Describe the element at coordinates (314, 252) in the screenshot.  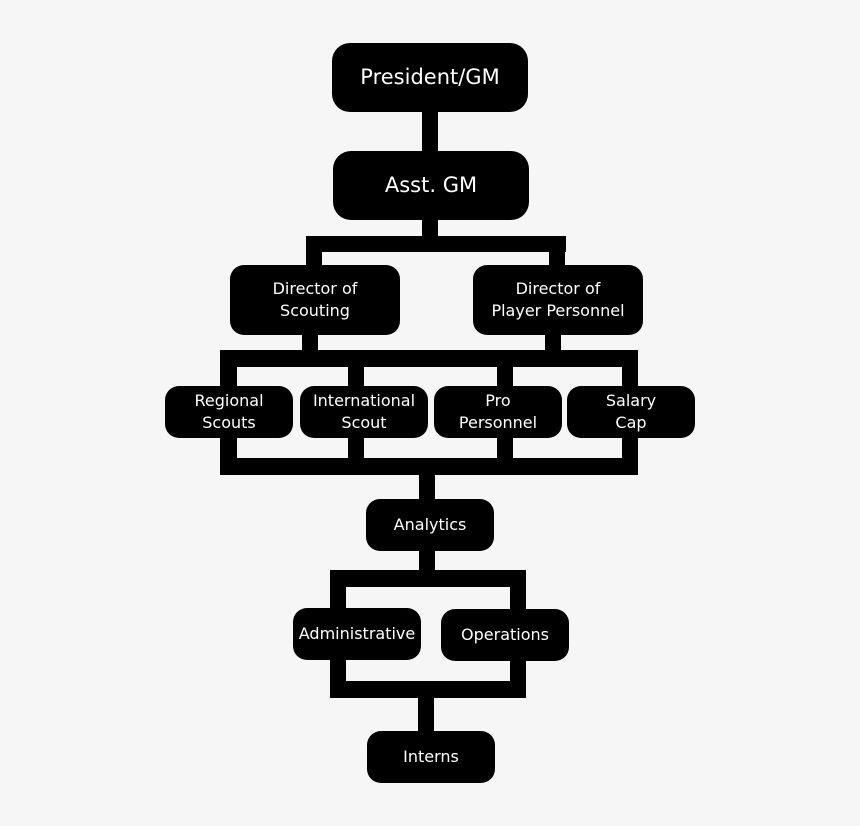
I see `connector-to-dir-scouting` at that location.